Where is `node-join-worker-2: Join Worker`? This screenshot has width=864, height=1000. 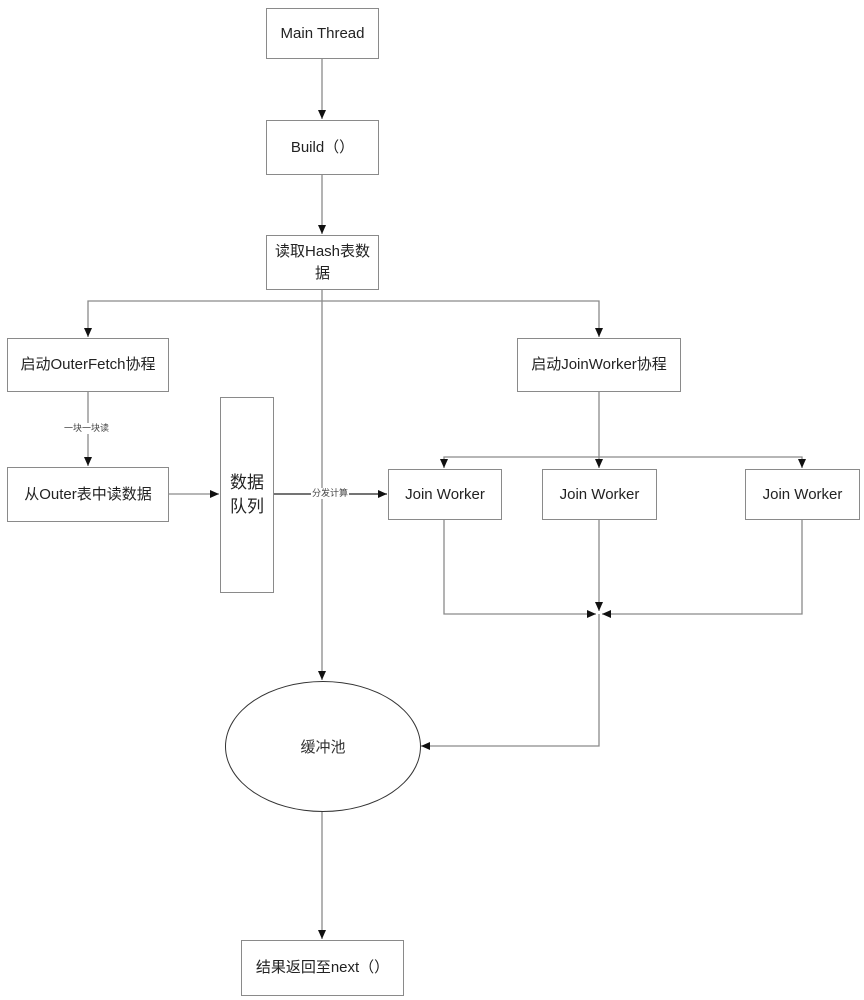
node-join-worker-2: Join Worker is located at coordinates (599, 494).